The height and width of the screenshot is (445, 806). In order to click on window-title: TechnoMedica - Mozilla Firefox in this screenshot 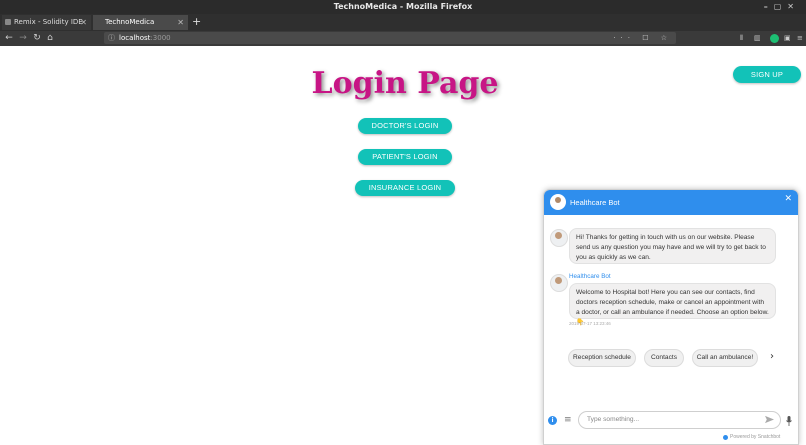, I will do `click(403, 6)`.